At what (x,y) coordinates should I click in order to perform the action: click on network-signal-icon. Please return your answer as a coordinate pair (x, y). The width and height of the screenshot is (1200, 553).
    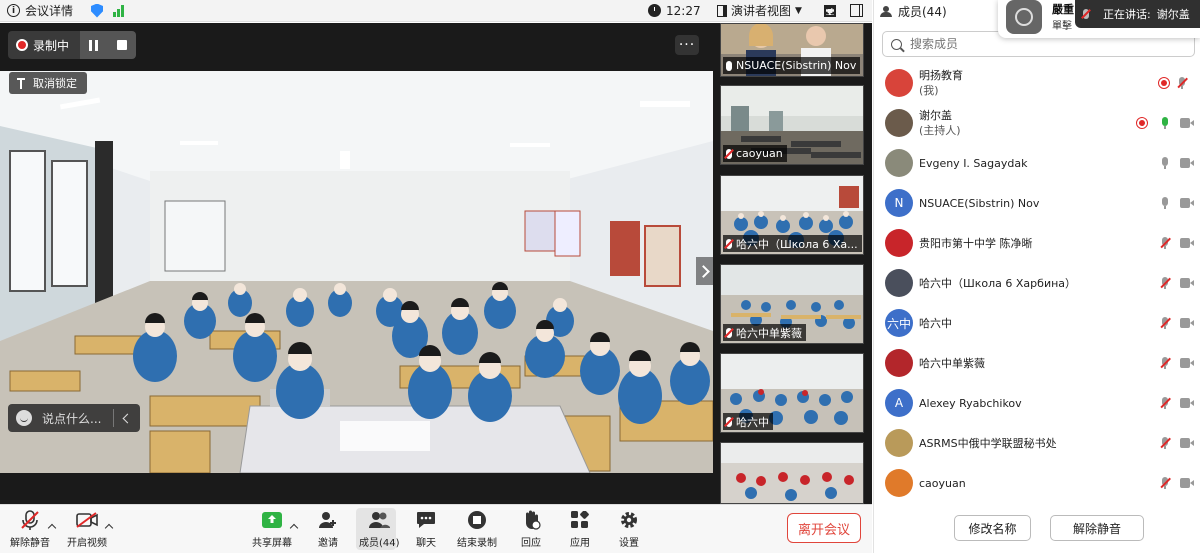
    Looking at the image, I should click on (119, 10).